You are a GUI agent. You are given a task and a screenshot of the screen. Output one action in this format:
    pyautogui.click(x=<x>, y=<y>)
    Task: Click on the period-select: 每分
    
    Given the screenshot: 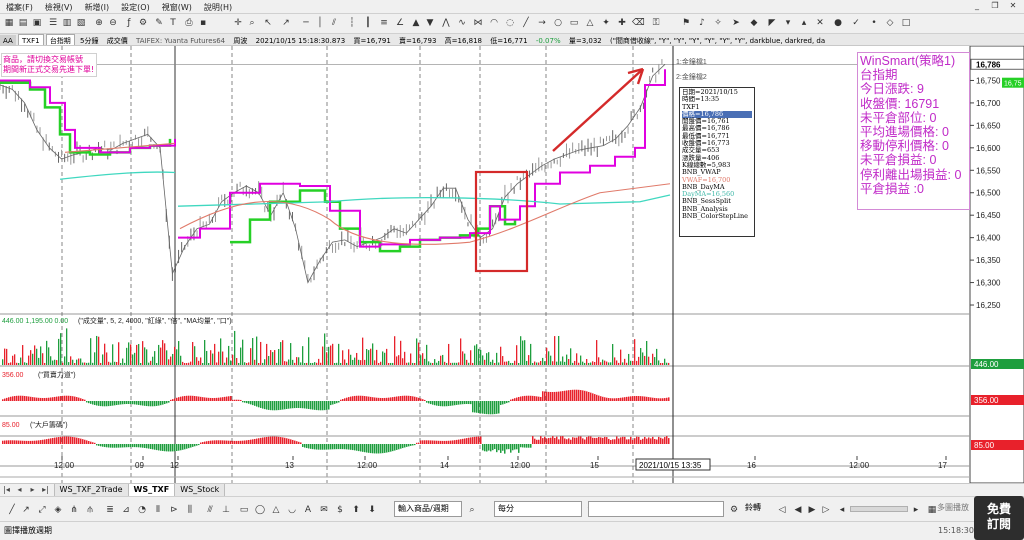 What is the action you would take?
    pyautogui.click(x=538, y=509)
    